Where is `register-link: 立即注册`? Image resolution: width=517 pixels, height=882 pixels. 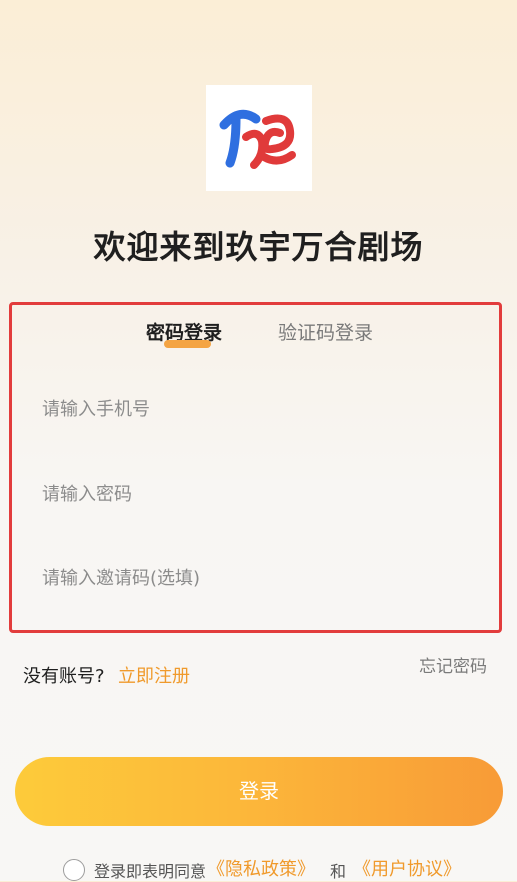
register-link: 立即注册 is located at coordinates (154, 675).